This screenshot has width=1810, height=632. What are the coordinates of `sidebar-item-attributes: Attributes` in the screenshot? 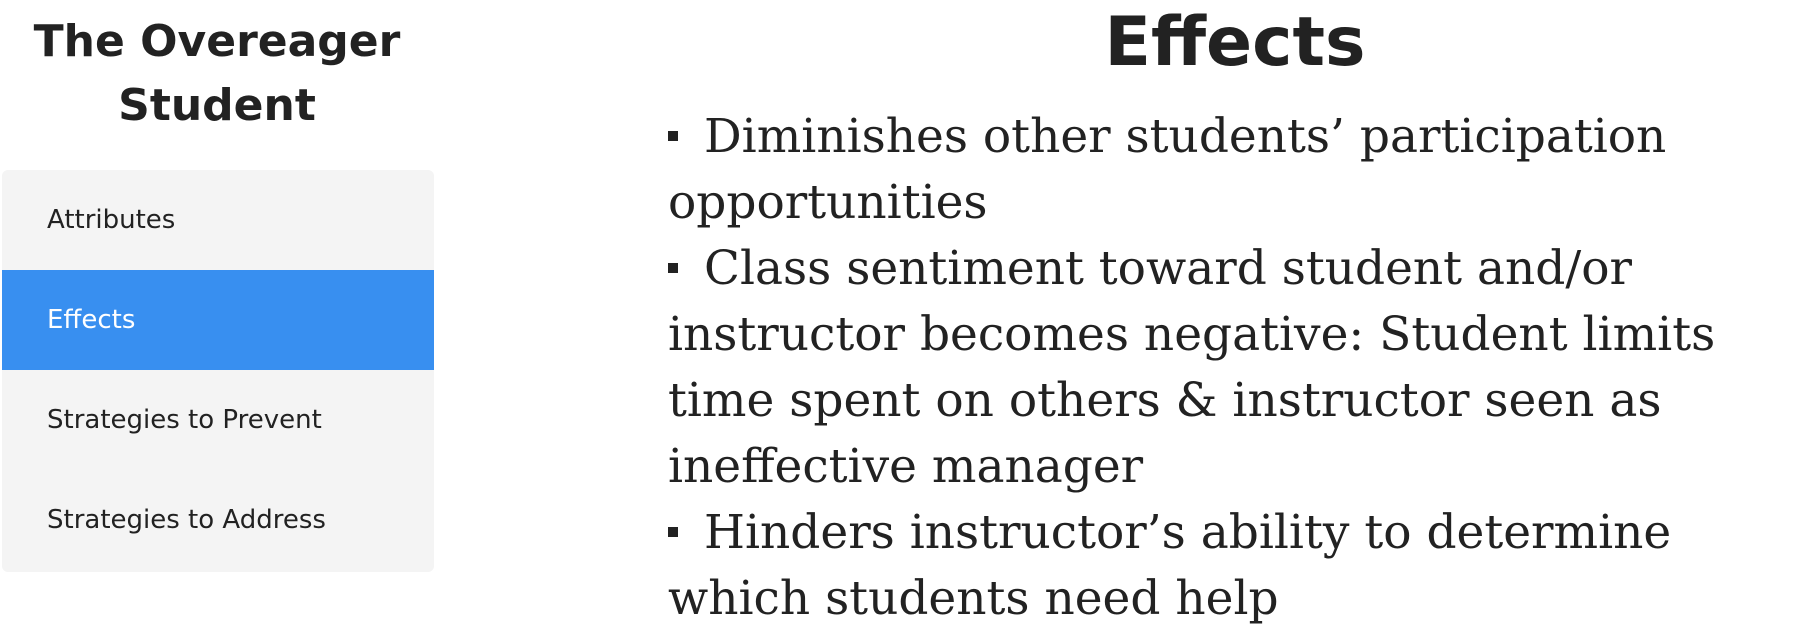 It's located at (218, 220).